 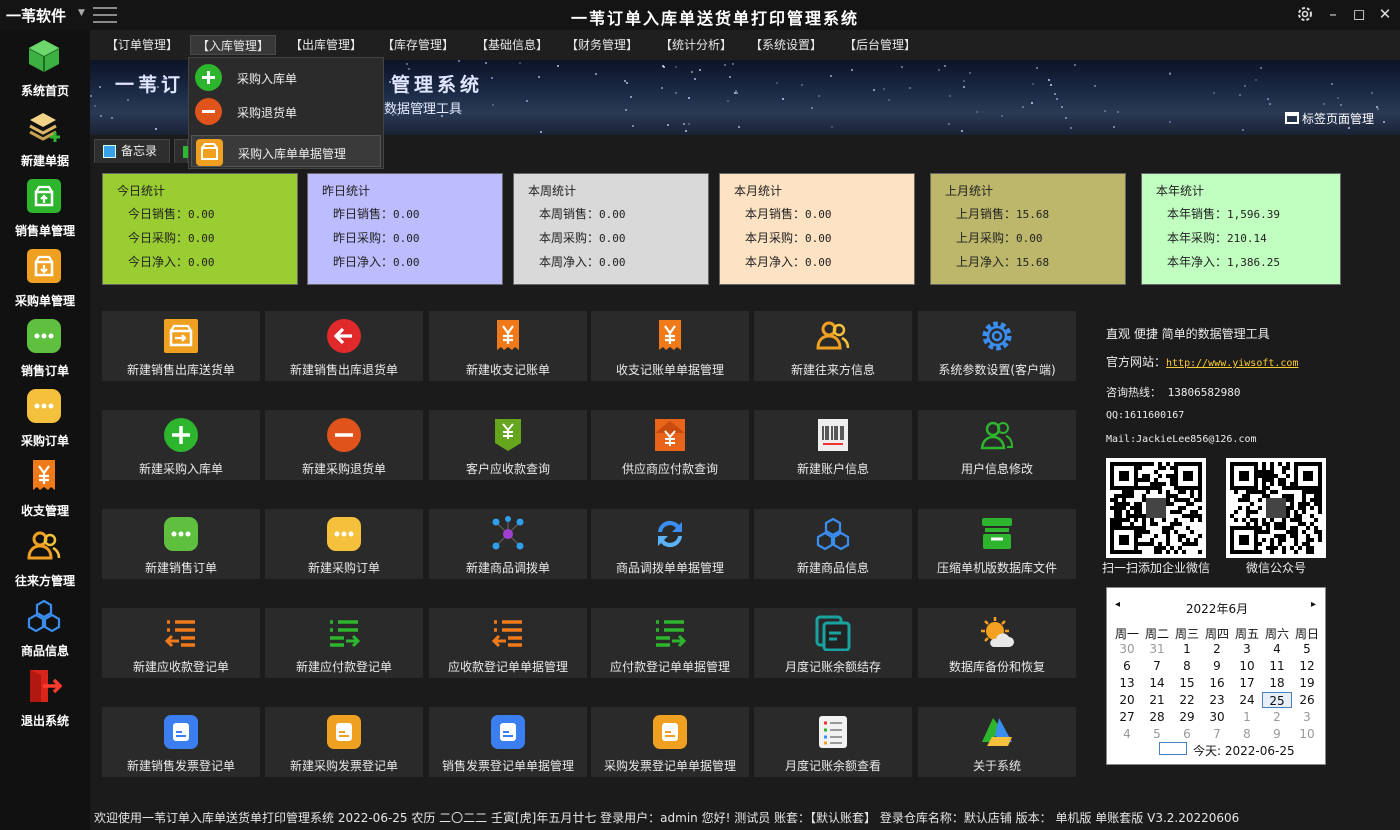 What do you see at coordinates (1333, 14) in the screenshot?
I see `minimize-icon: –` at bounding box center [1333, 14].